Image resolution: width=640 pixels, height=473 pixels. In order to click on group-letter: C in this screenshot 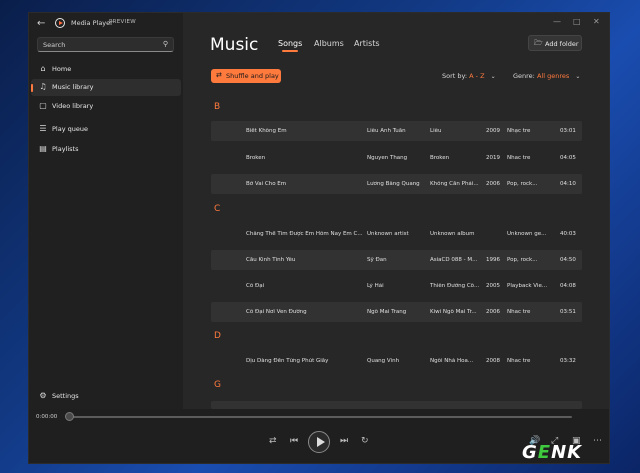, I will do `click(217, 209)`.